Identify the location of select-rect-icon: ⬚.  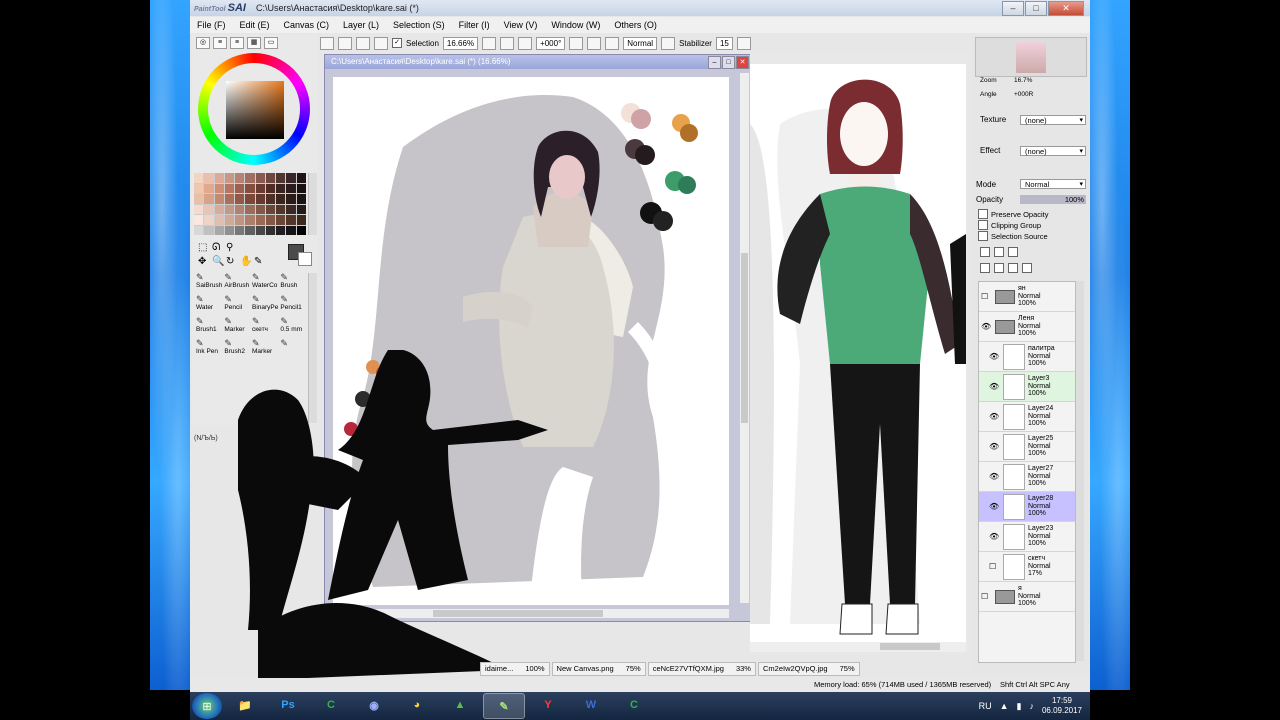
(202, 247).